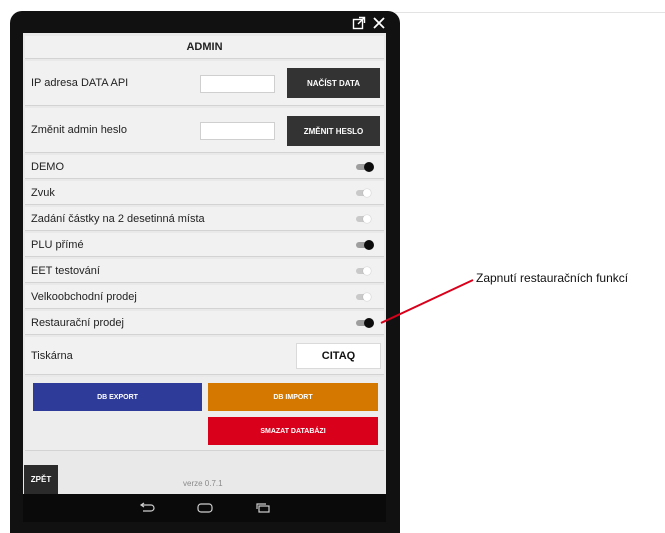 This screenshot has width=665, height=533. What do you see at coordinates (237, 84) in the screenshot?
I see `ip-address-input` at bounding box center [237, 84].